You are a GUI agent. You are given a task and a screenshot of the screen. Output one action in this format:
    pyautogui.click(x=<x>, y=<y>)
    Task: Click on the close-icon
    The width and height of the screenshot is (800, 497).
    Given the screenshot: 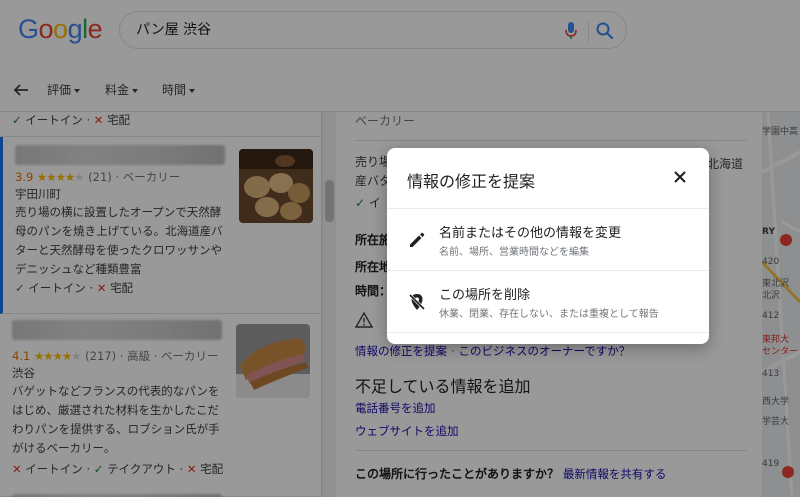 What is the action you would take?
    pyautogui.click(x=680, y=177)
    